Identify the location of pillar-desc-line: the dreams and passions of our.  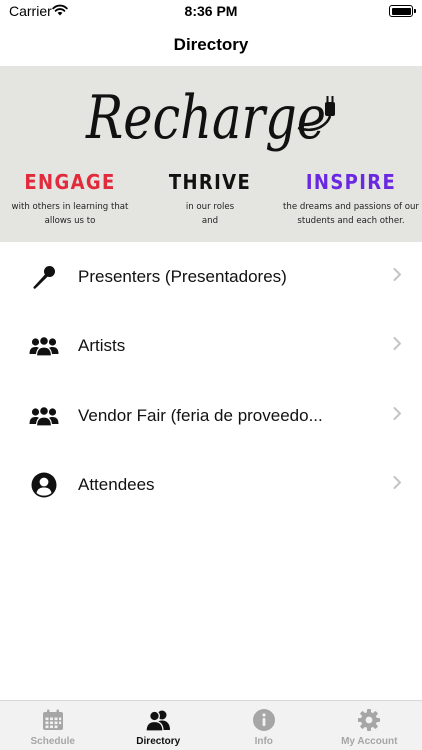
(351, 207).